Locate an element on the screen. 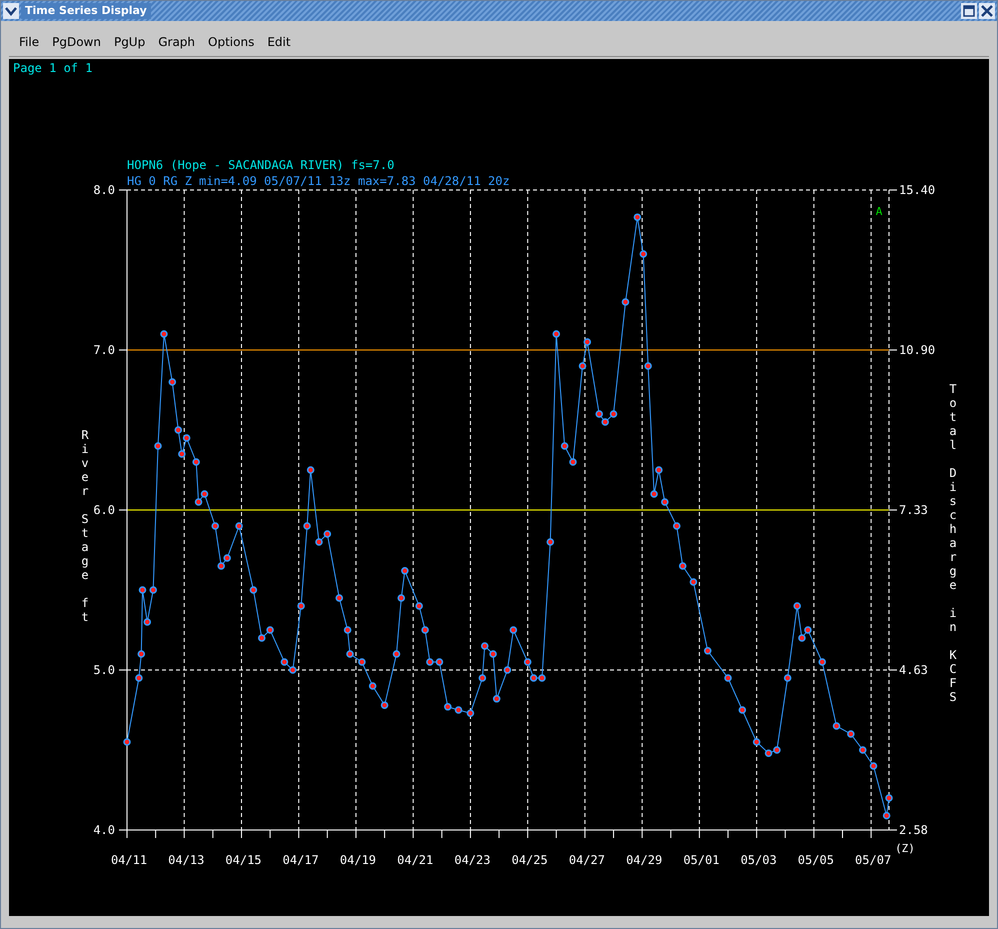  y2-tick-label: 7.33 is located at coordinates (913, 510).